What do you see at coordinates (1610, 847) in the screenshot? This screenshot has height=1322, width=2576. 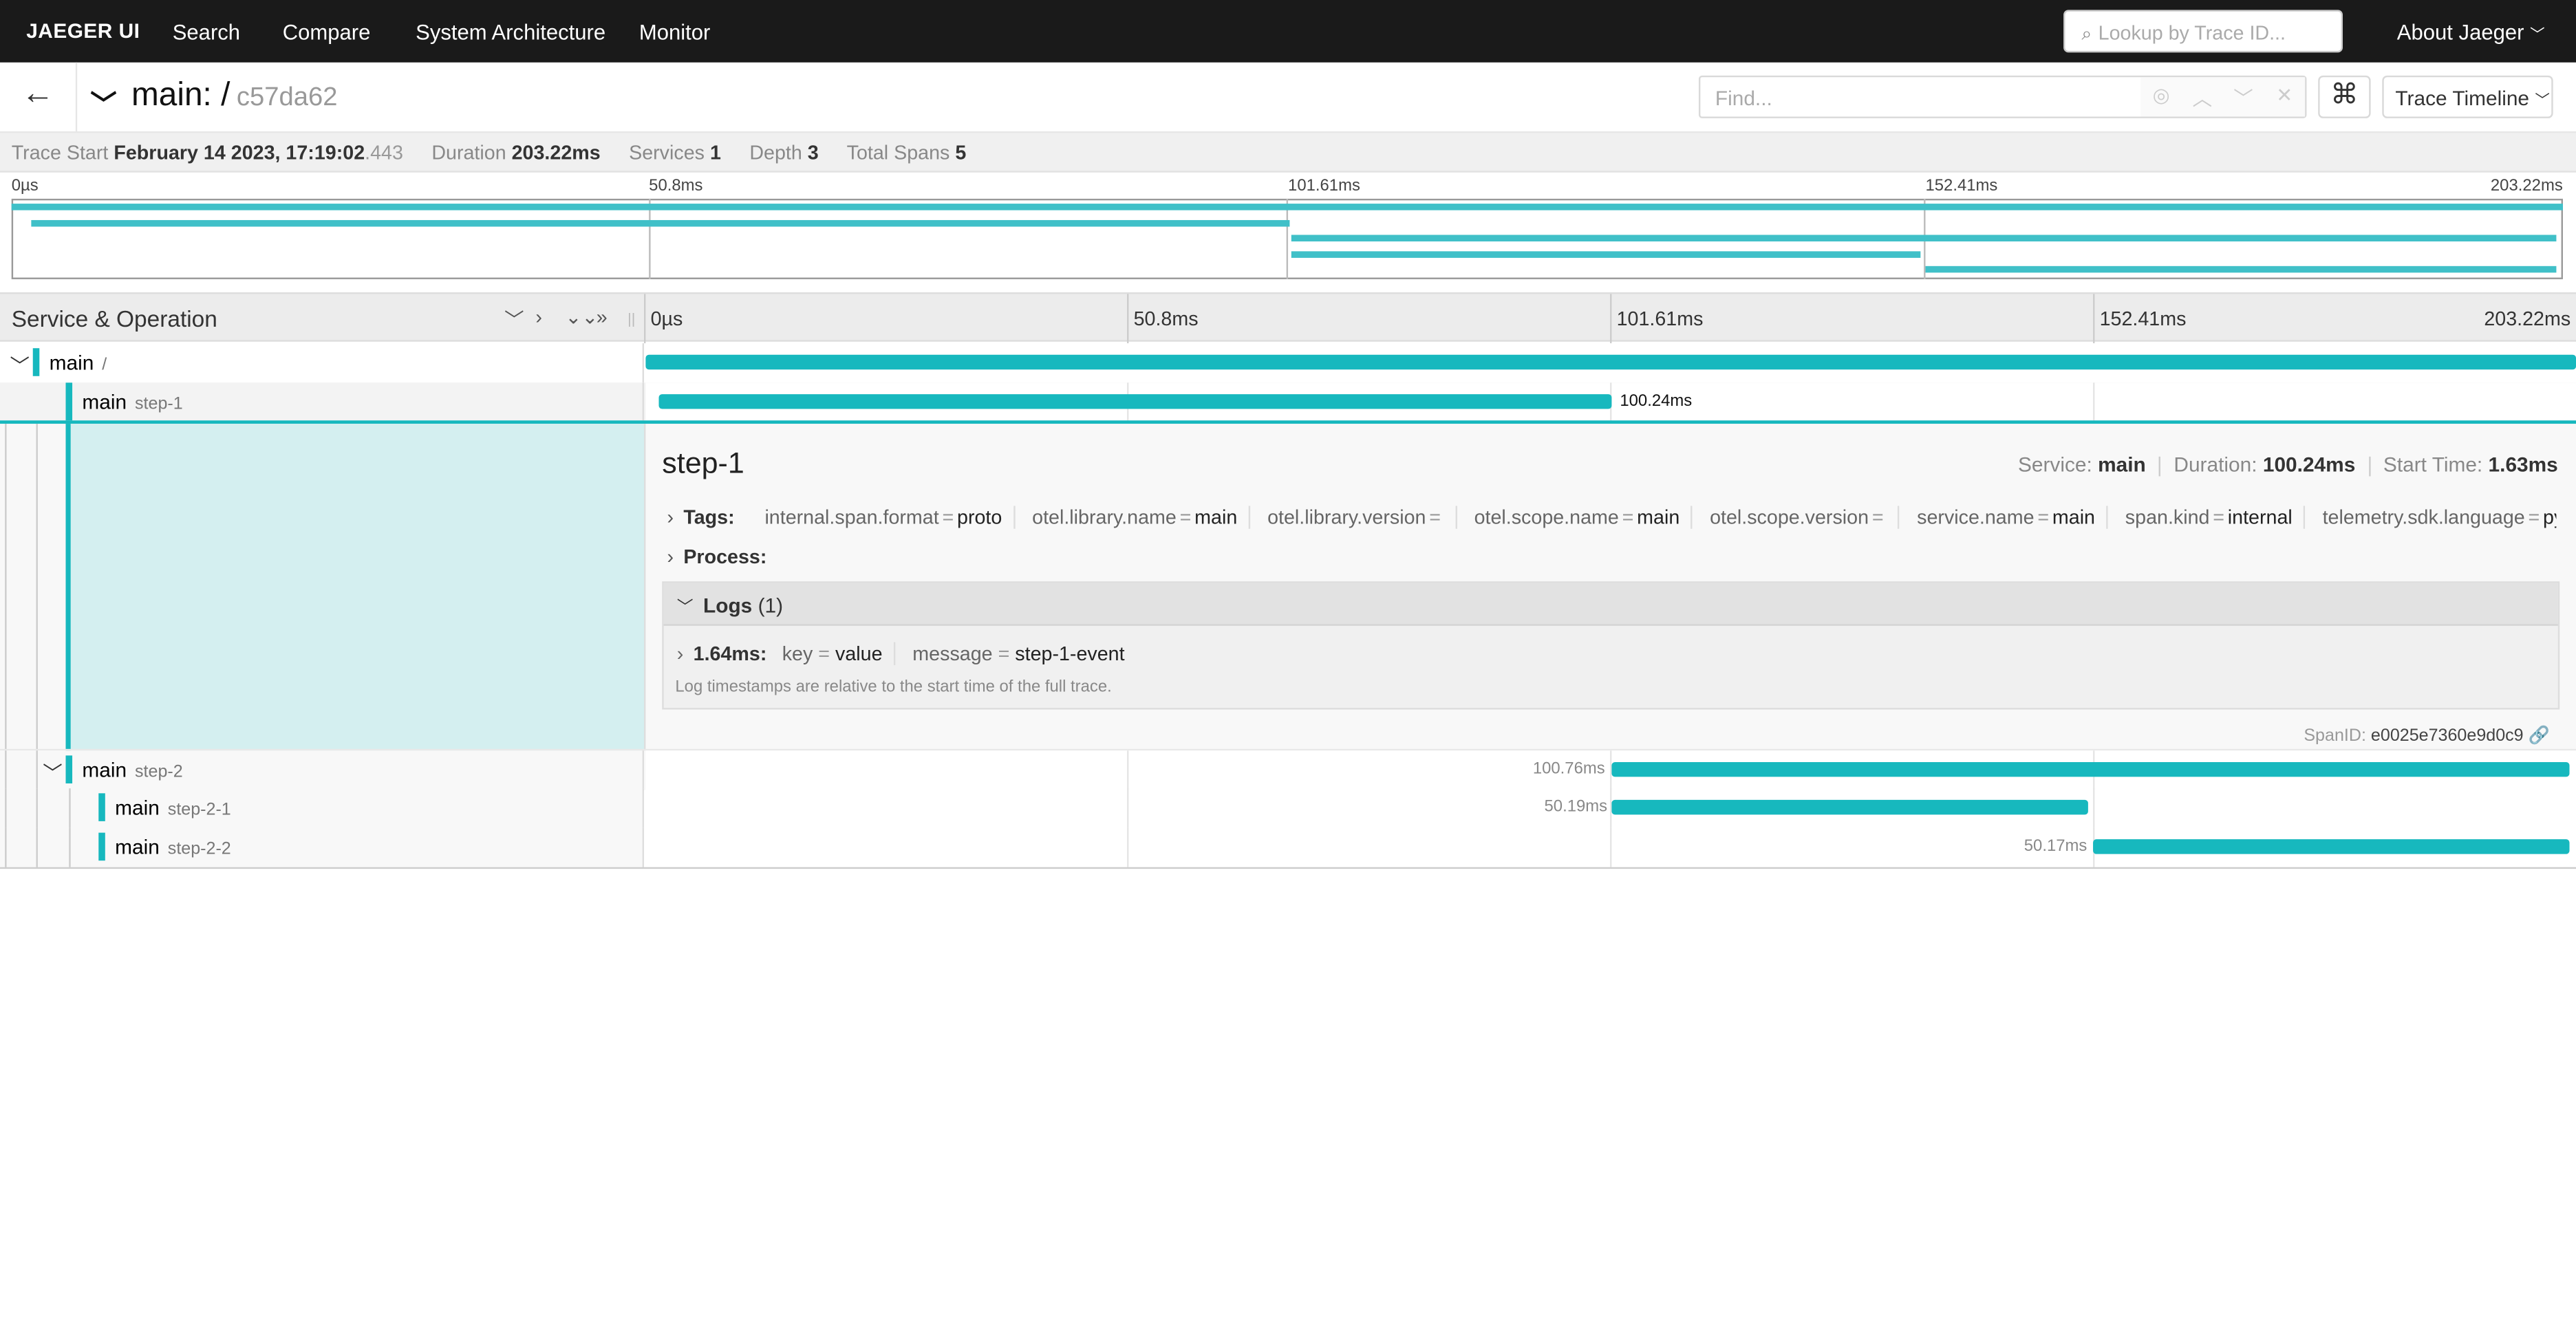 I see `span-bar-cell: 50.17ms` at bounding box center [1610, 847].